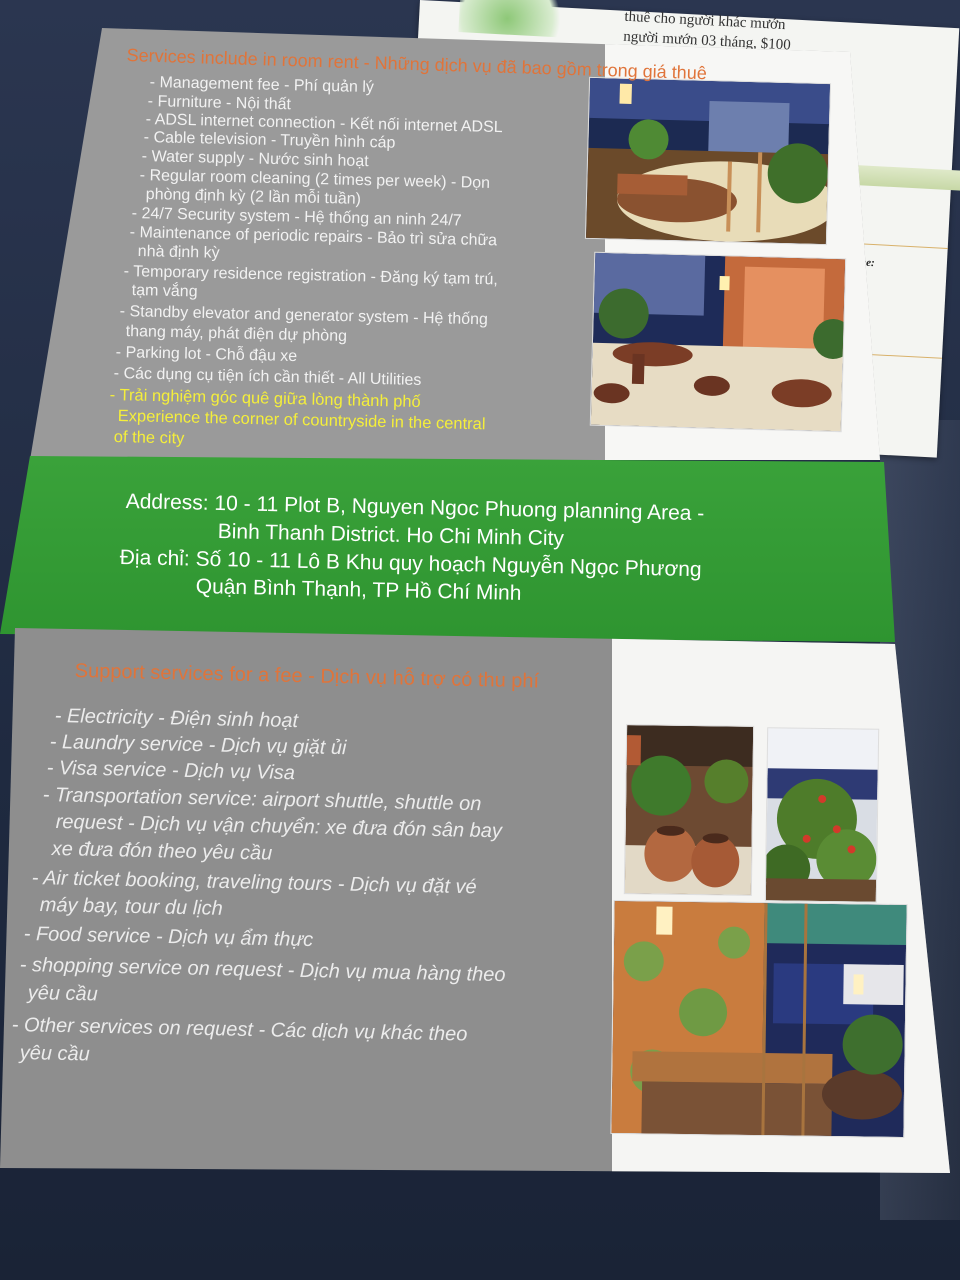 The width and height of the screenshot is (960, 1280). I want to click on plants-photo, so click(822, 815).